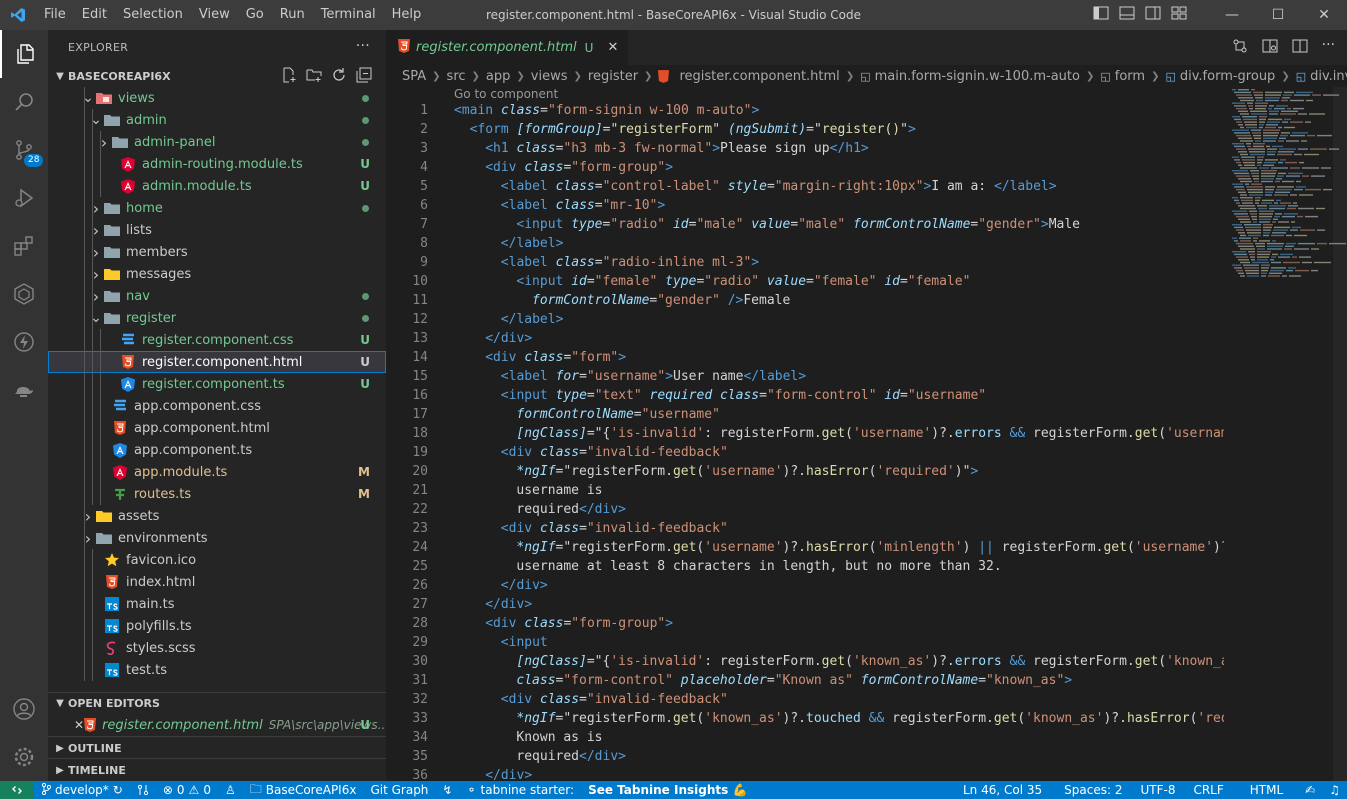  I want to click on tabnine-status: ⚬ tabnine starter:, so click(520, 790).